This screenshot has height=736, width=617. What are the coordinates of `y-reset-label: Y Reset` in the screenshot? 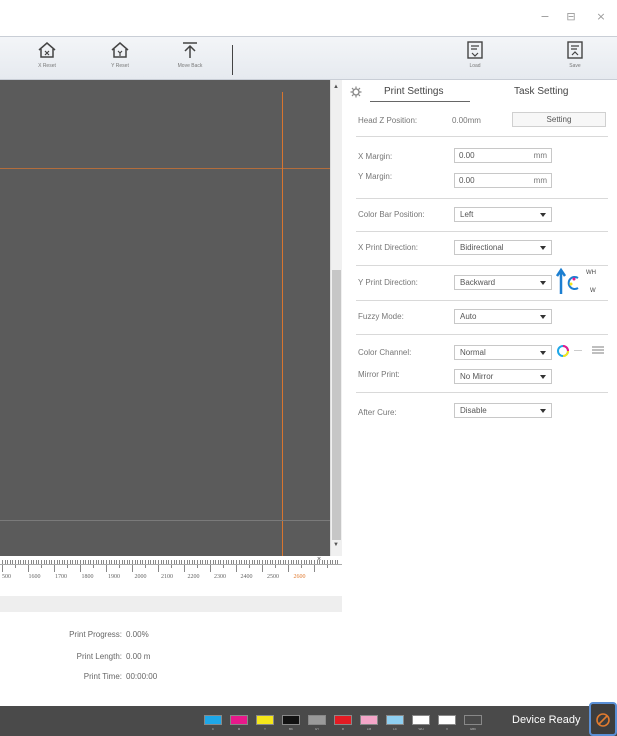 It's located at (120, 66).